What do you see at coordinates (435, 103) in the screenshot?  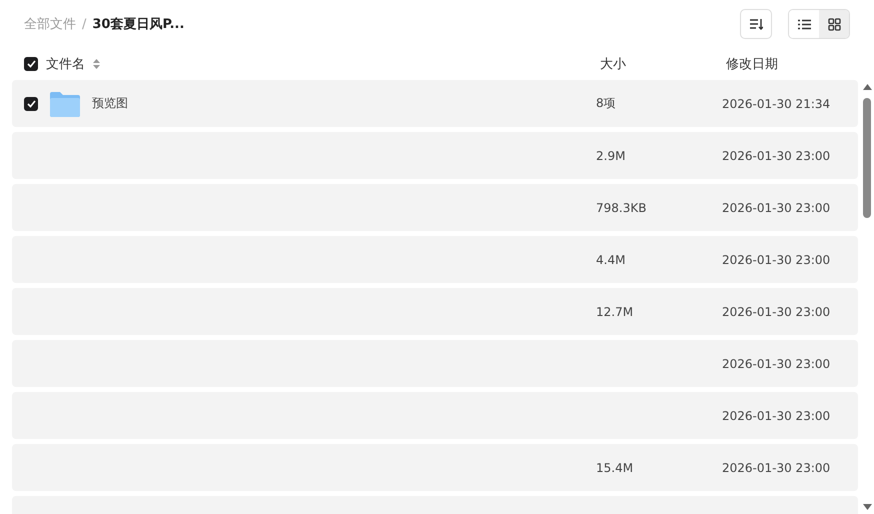 I see `file-row: 预览图 8项 2026-01-30 21:34` at bounding box center [435, 103].